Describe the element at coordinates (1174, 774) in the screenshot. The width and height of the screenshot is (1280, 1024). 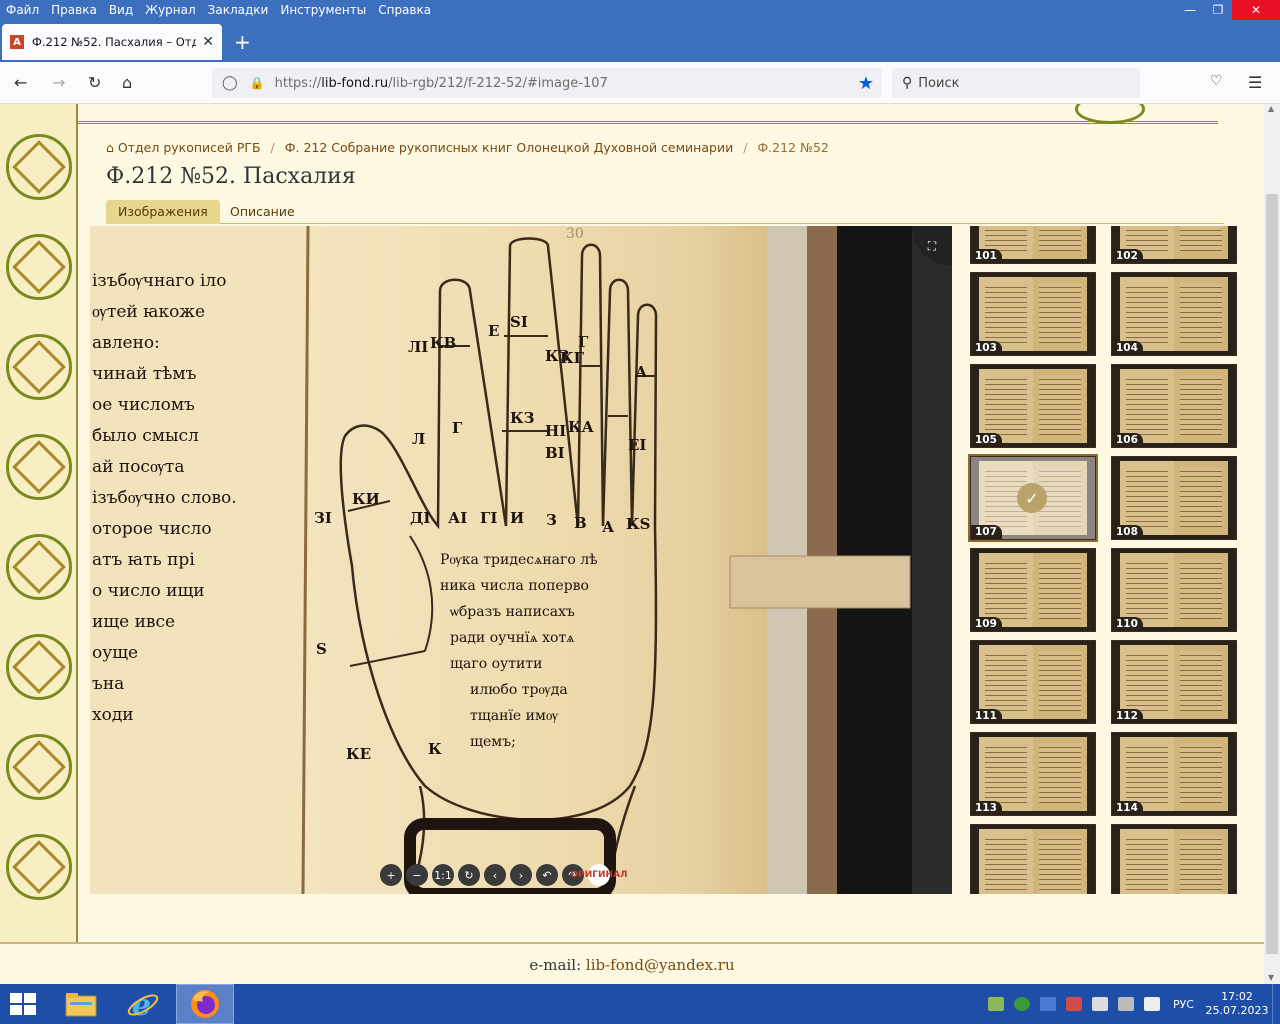
I see `thumbnail-114: 114` at that location.